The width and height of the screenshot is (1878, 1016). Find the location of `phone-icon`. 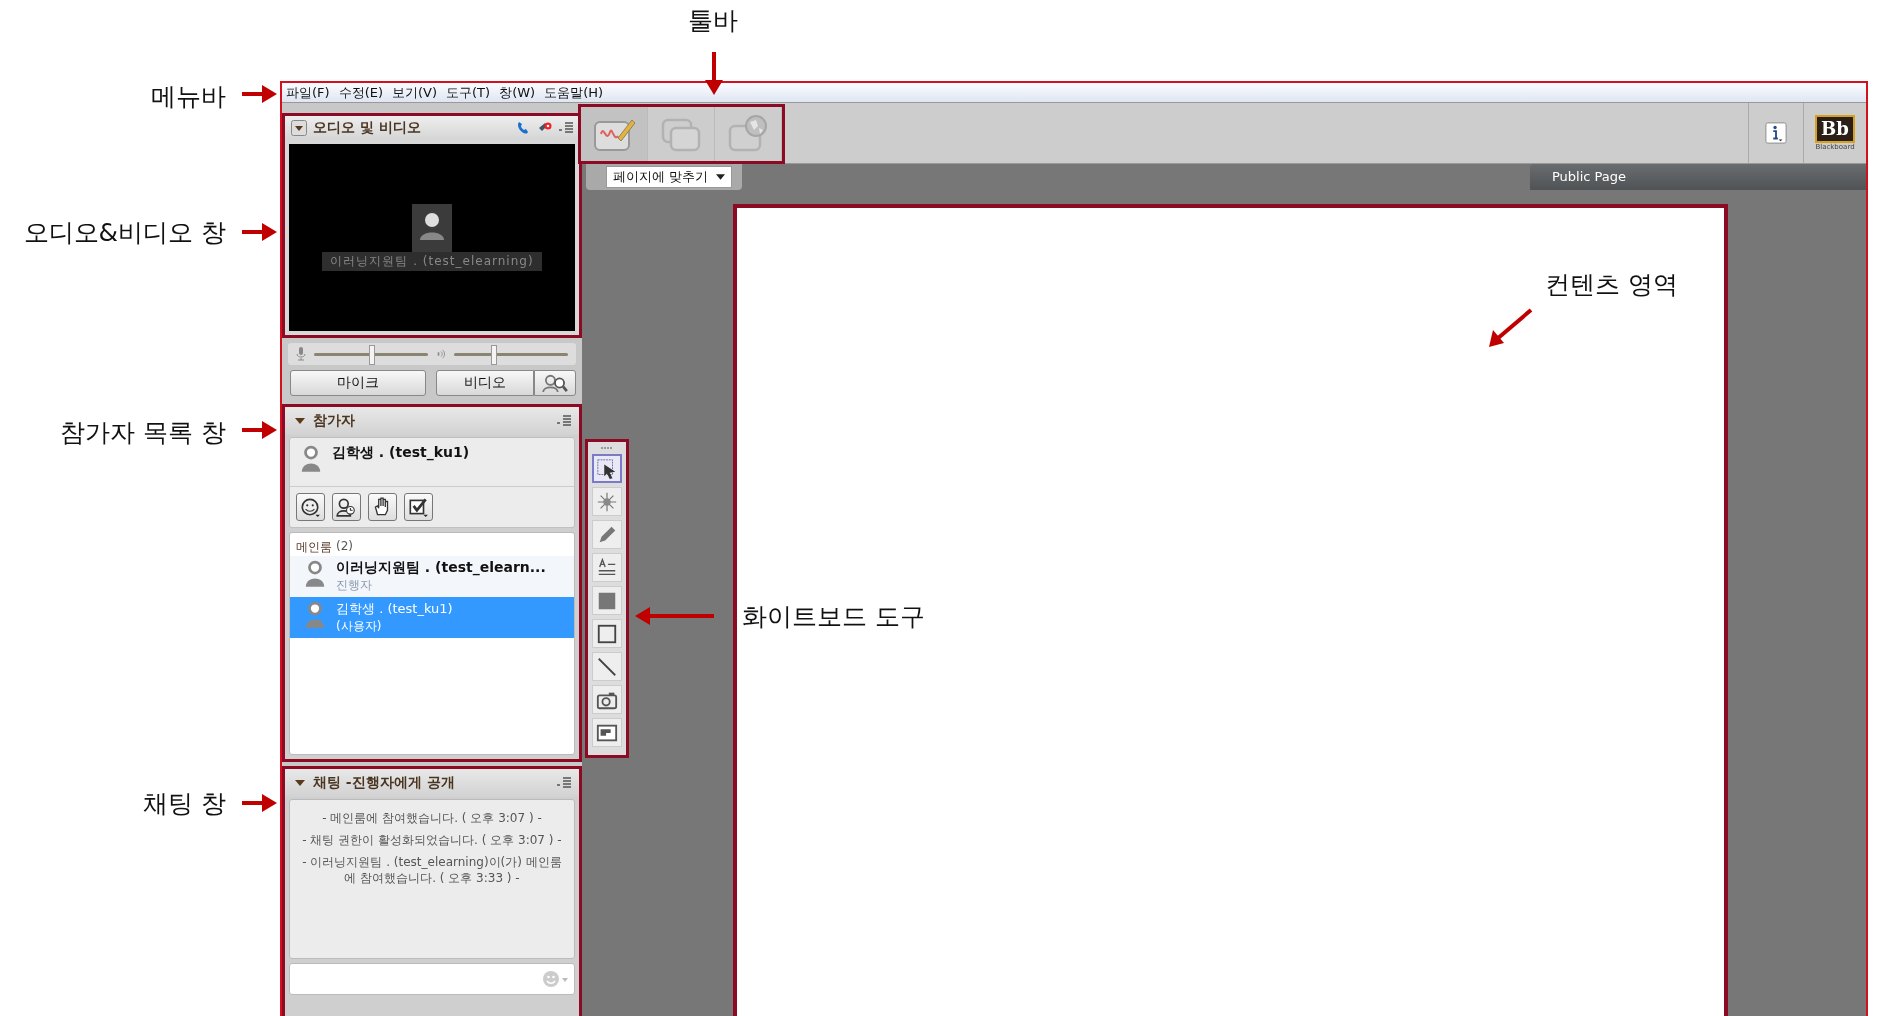

phone-icon is located at coordinates (523, 128).